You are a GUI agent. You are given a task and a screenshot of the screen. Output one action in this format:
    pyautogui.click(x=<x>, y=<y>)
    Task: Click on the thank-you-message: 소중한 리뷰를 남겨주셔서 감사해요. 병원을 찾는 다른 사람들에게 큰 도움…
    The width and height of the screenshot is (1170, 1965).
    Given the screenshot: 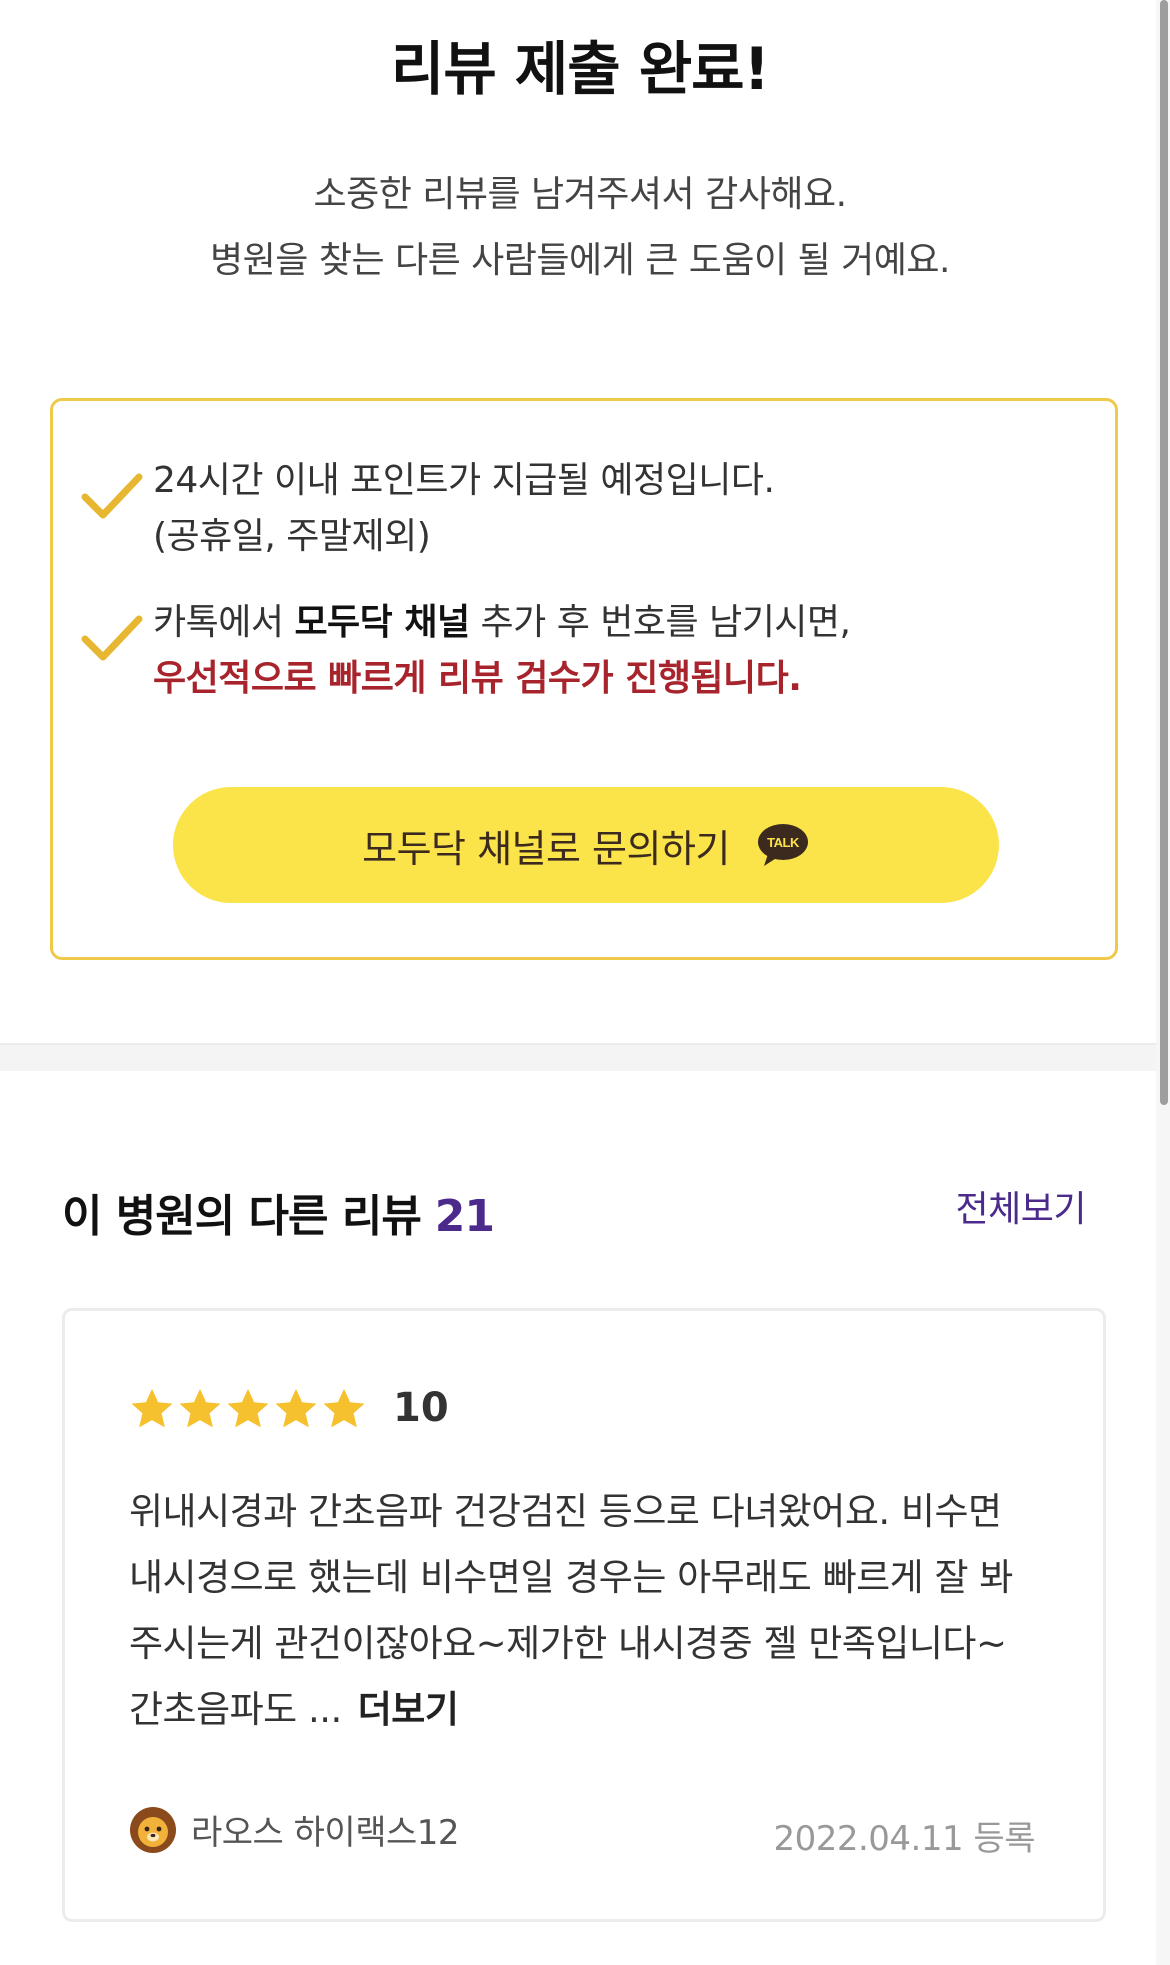 What is the action you would take?
    pyautogui.click(x=580, y=228)
    